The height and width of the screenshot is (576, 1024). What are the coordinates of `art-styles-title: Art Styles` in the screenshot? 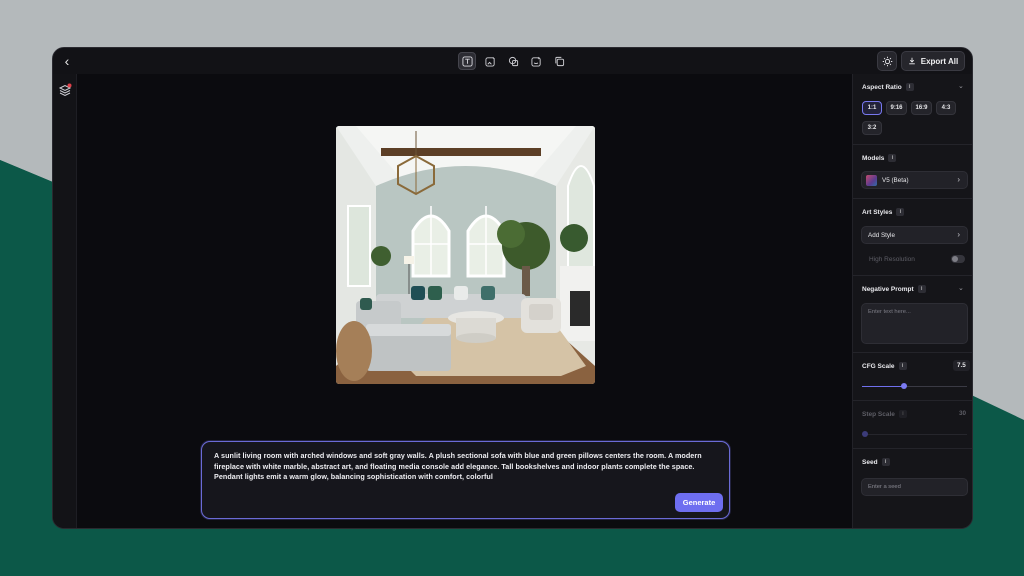 It's located at (877, 212).